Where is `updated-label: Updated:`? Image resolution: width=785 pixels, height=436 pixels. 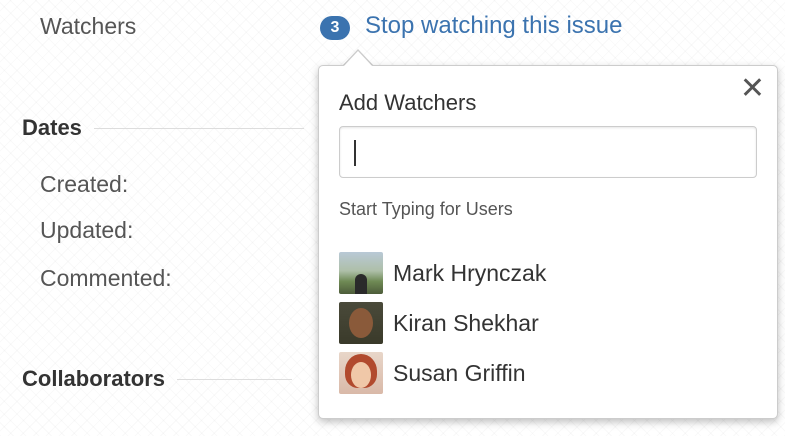
updated-label: Updated: is located at coordinates (87, 230).